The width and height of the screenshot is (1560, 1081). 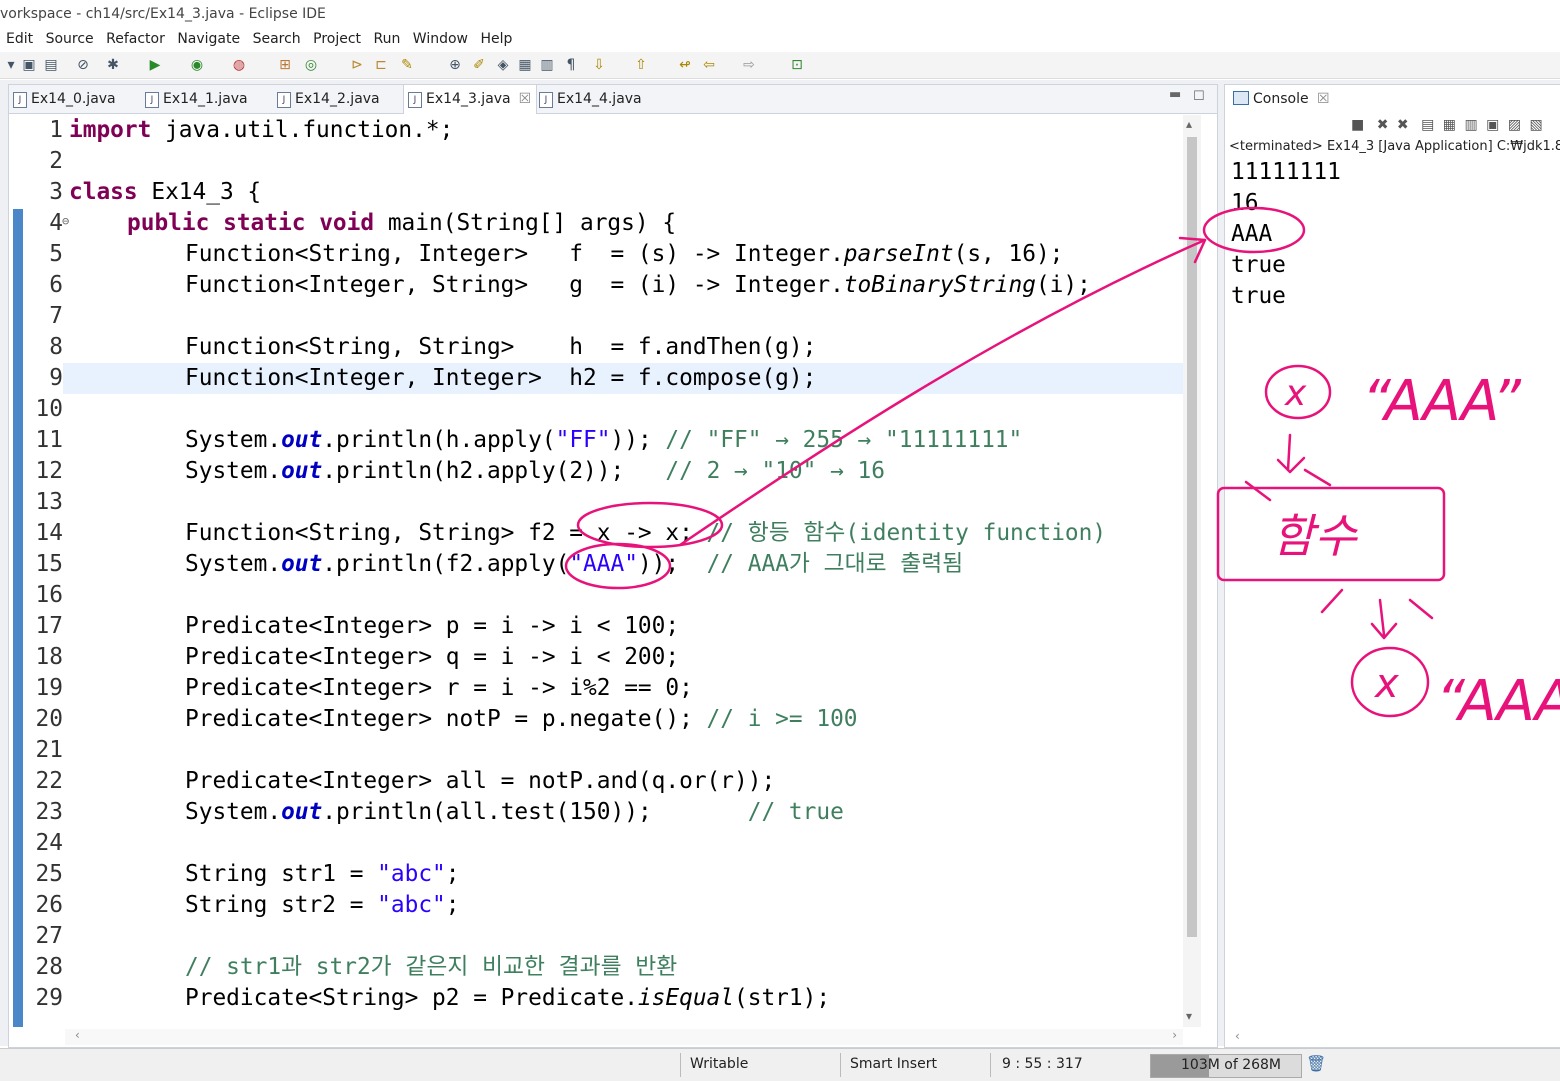 I want to click on cursor-position: 9 : 55 : 317, so click(x=1042, y=1064).